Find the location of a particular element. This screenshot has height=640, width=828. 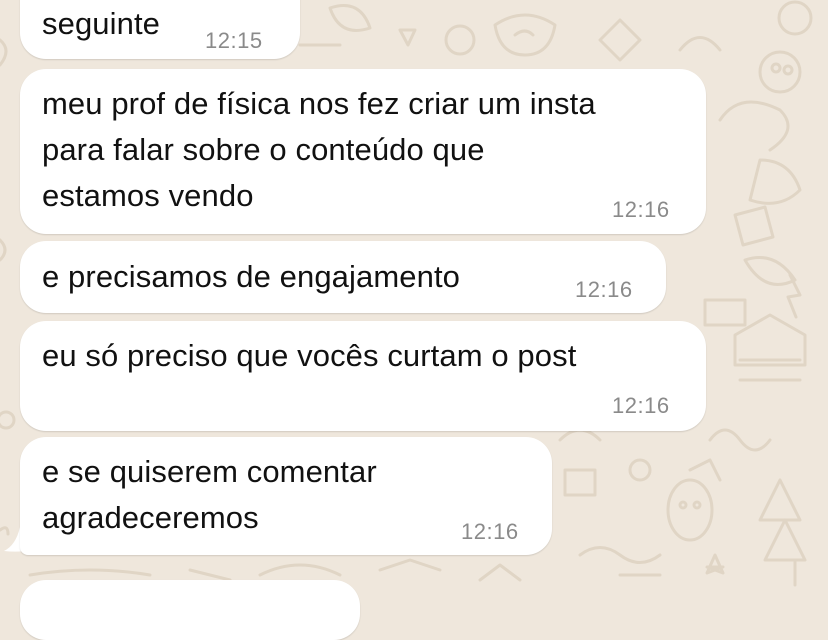

message-text: seguinte is located at coordinates (101, 23).